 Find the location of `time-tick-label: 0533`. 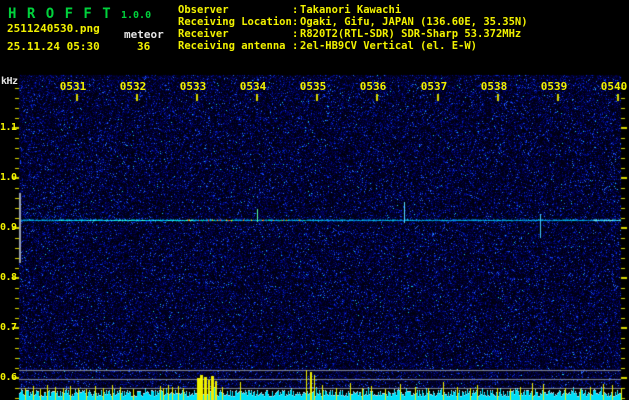

time-tick-label: 0533 is located at coordinates (193, 86).